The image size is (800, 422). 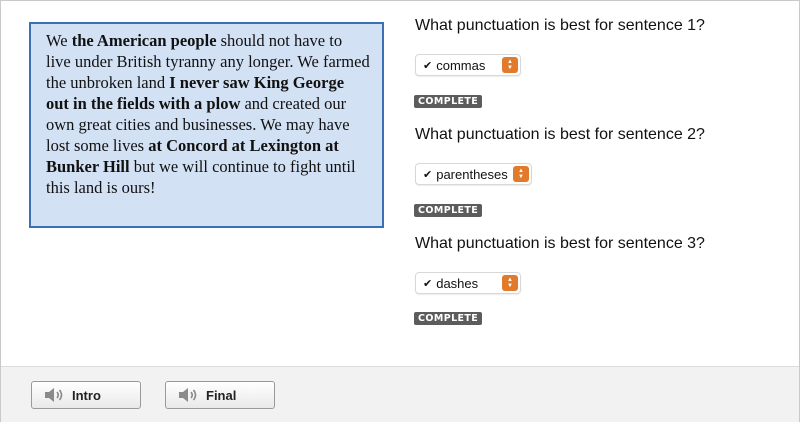 I want to click on question-2-select: ✔ parentheses ▲ ▼, so click(x=473, y=174).